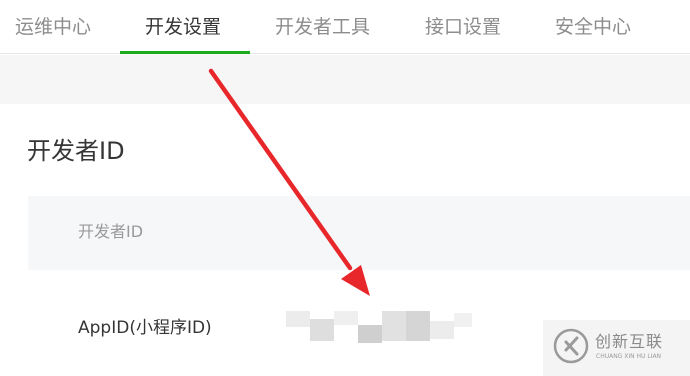 The image size is (690, 376). I want to click on watermark-brand-cn: 创新互联, so click(629, 341).